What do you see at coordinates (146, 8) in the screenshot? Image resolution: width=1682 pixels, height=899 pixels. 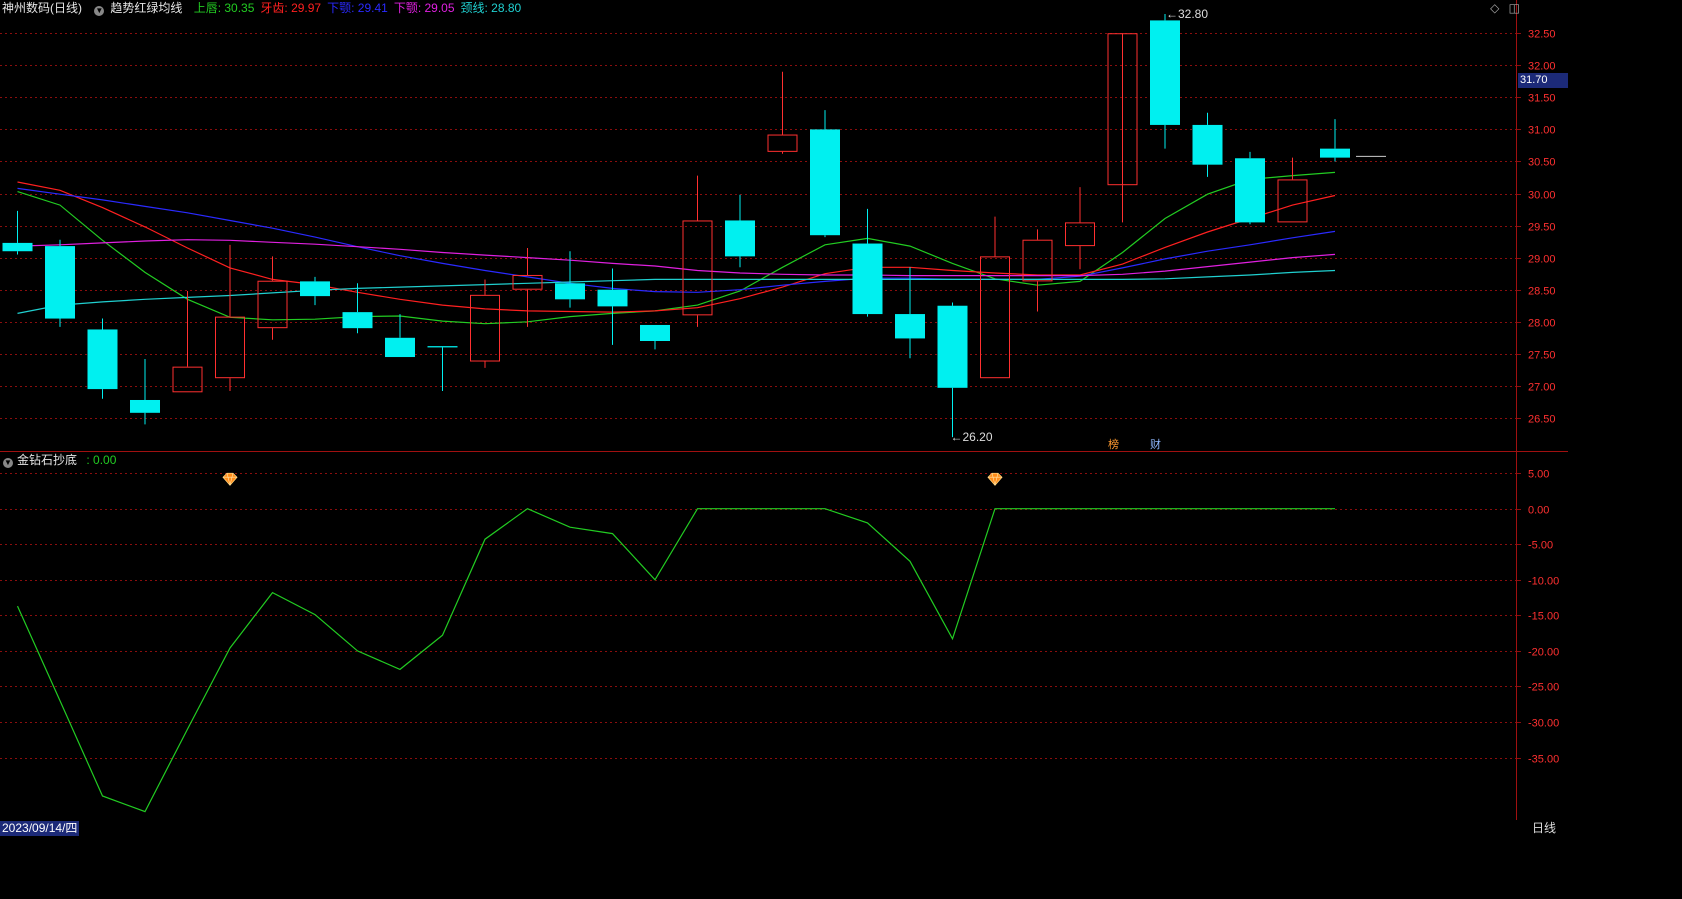 I see `indicator-name: 趋势红绿均线` at bounding box center [146, 8].